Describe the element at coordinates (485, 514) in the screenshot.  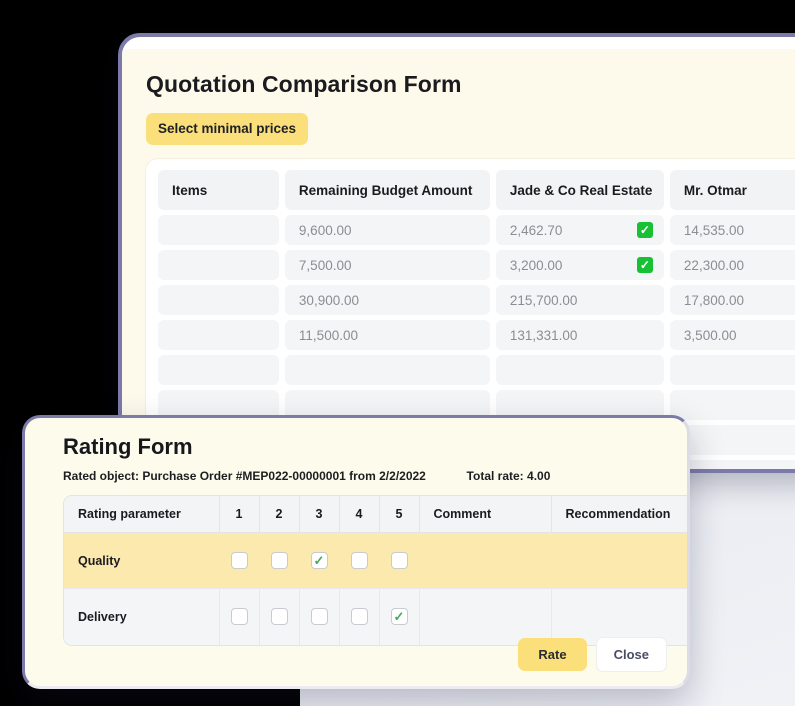
I see `column-header-comment: Comment` at that location.